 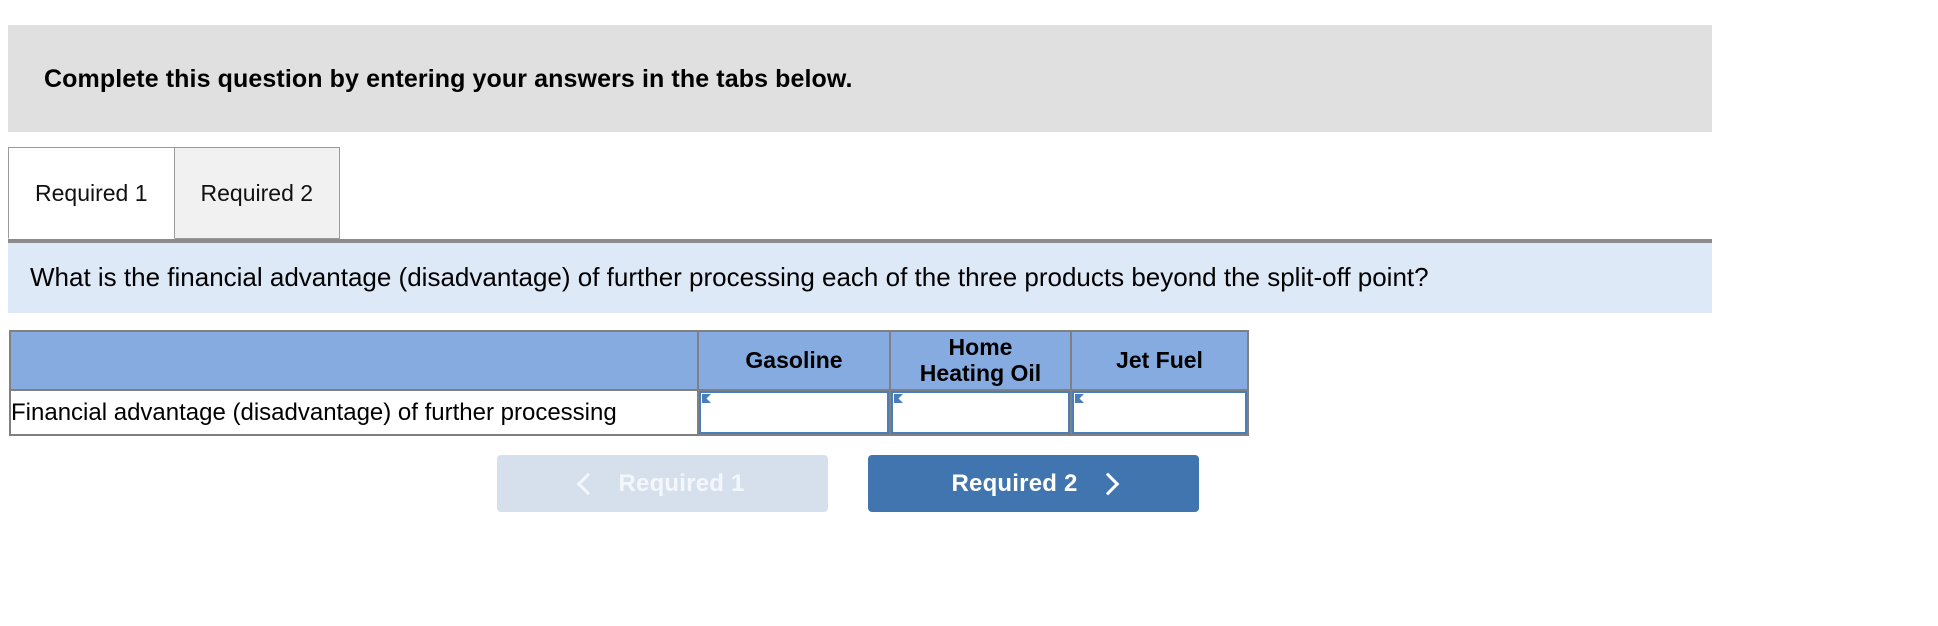 What do you see at coordinates (1165, 412) in the screenshot?
I see `answer-input-jet-fuel` at bounding box center [1165, 412].